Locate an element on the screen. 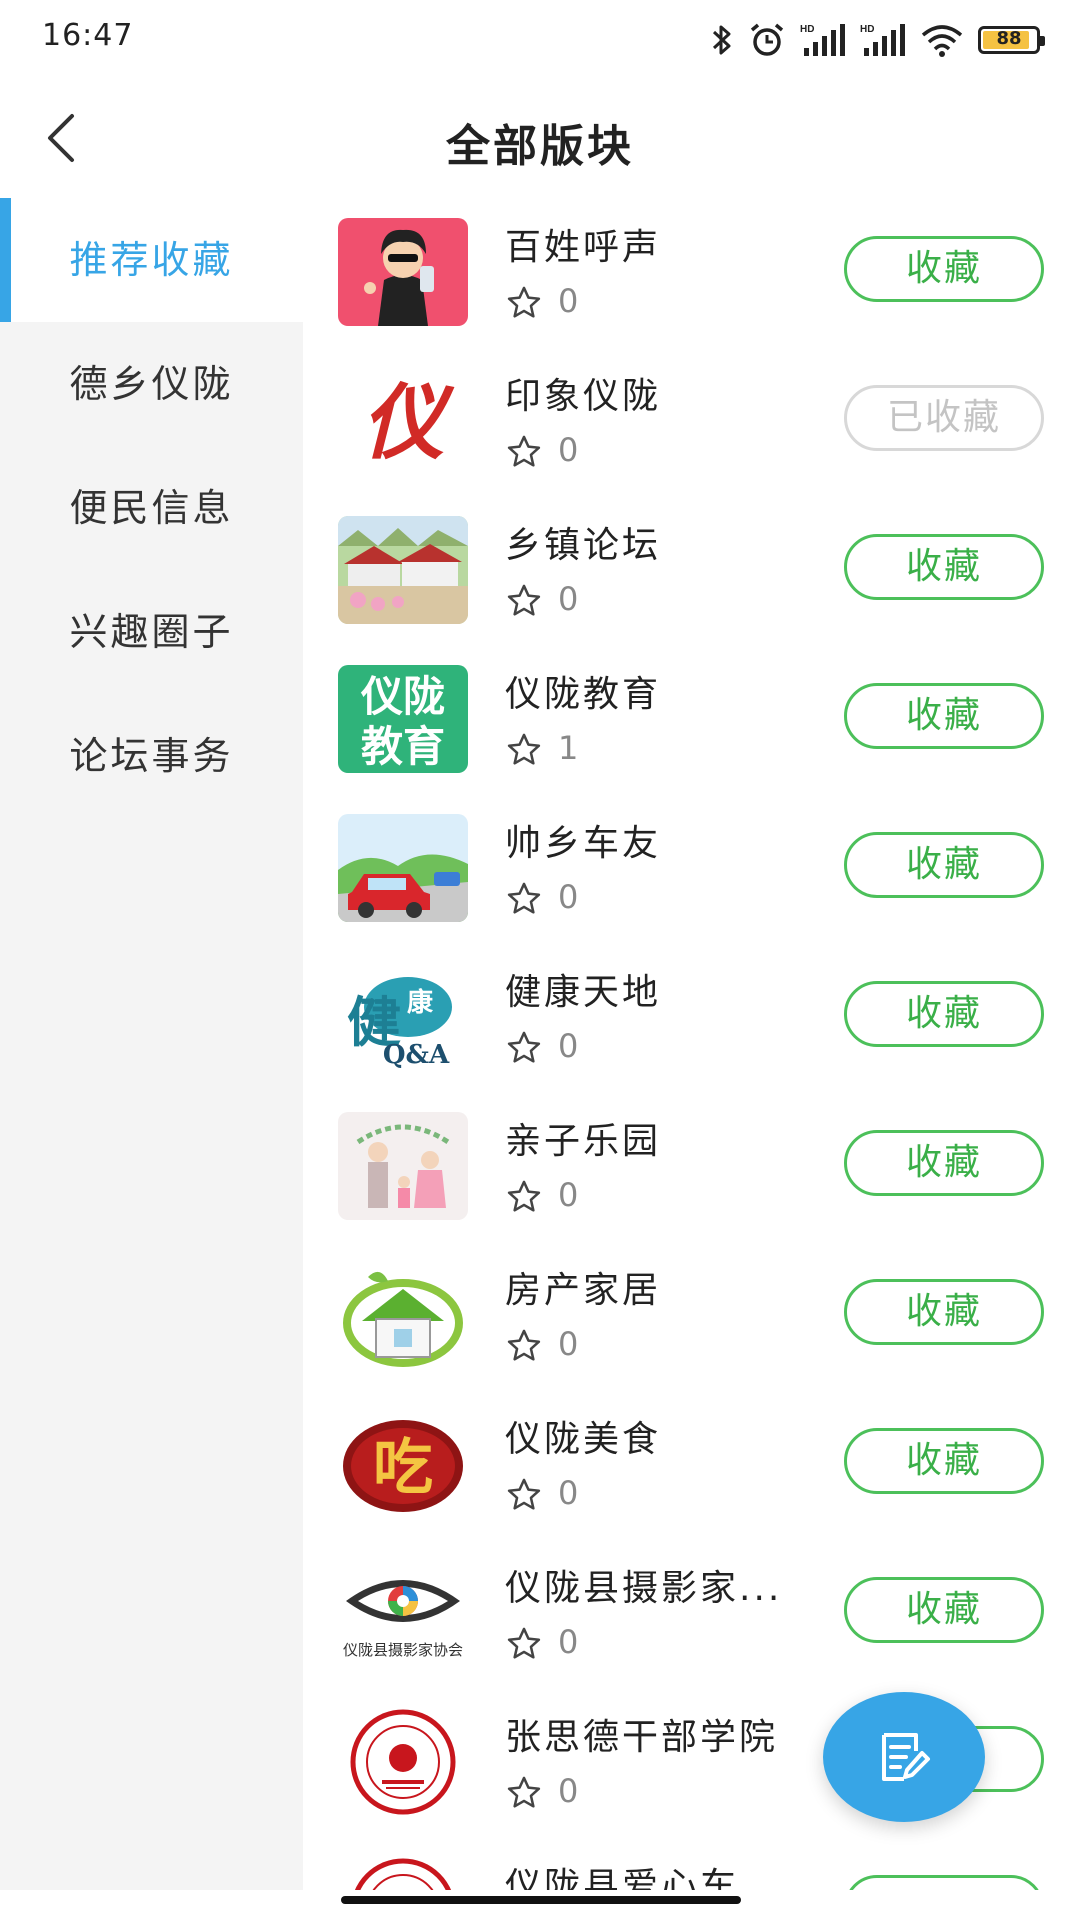 The width and height of the screenshot is (1080, 1920). list-item: 仪陇 教育 仪陇教育 1 收藏 is located at coordinates (691, 721).